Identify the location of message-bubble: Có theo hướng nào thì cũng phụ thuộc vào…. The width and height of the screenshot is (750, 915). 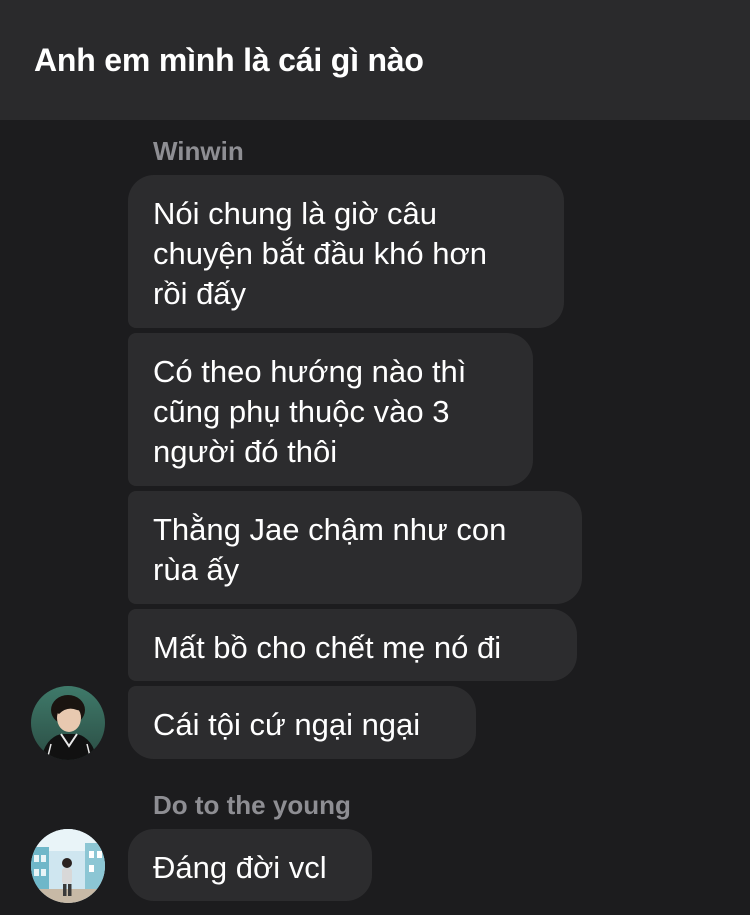
(330, 409).